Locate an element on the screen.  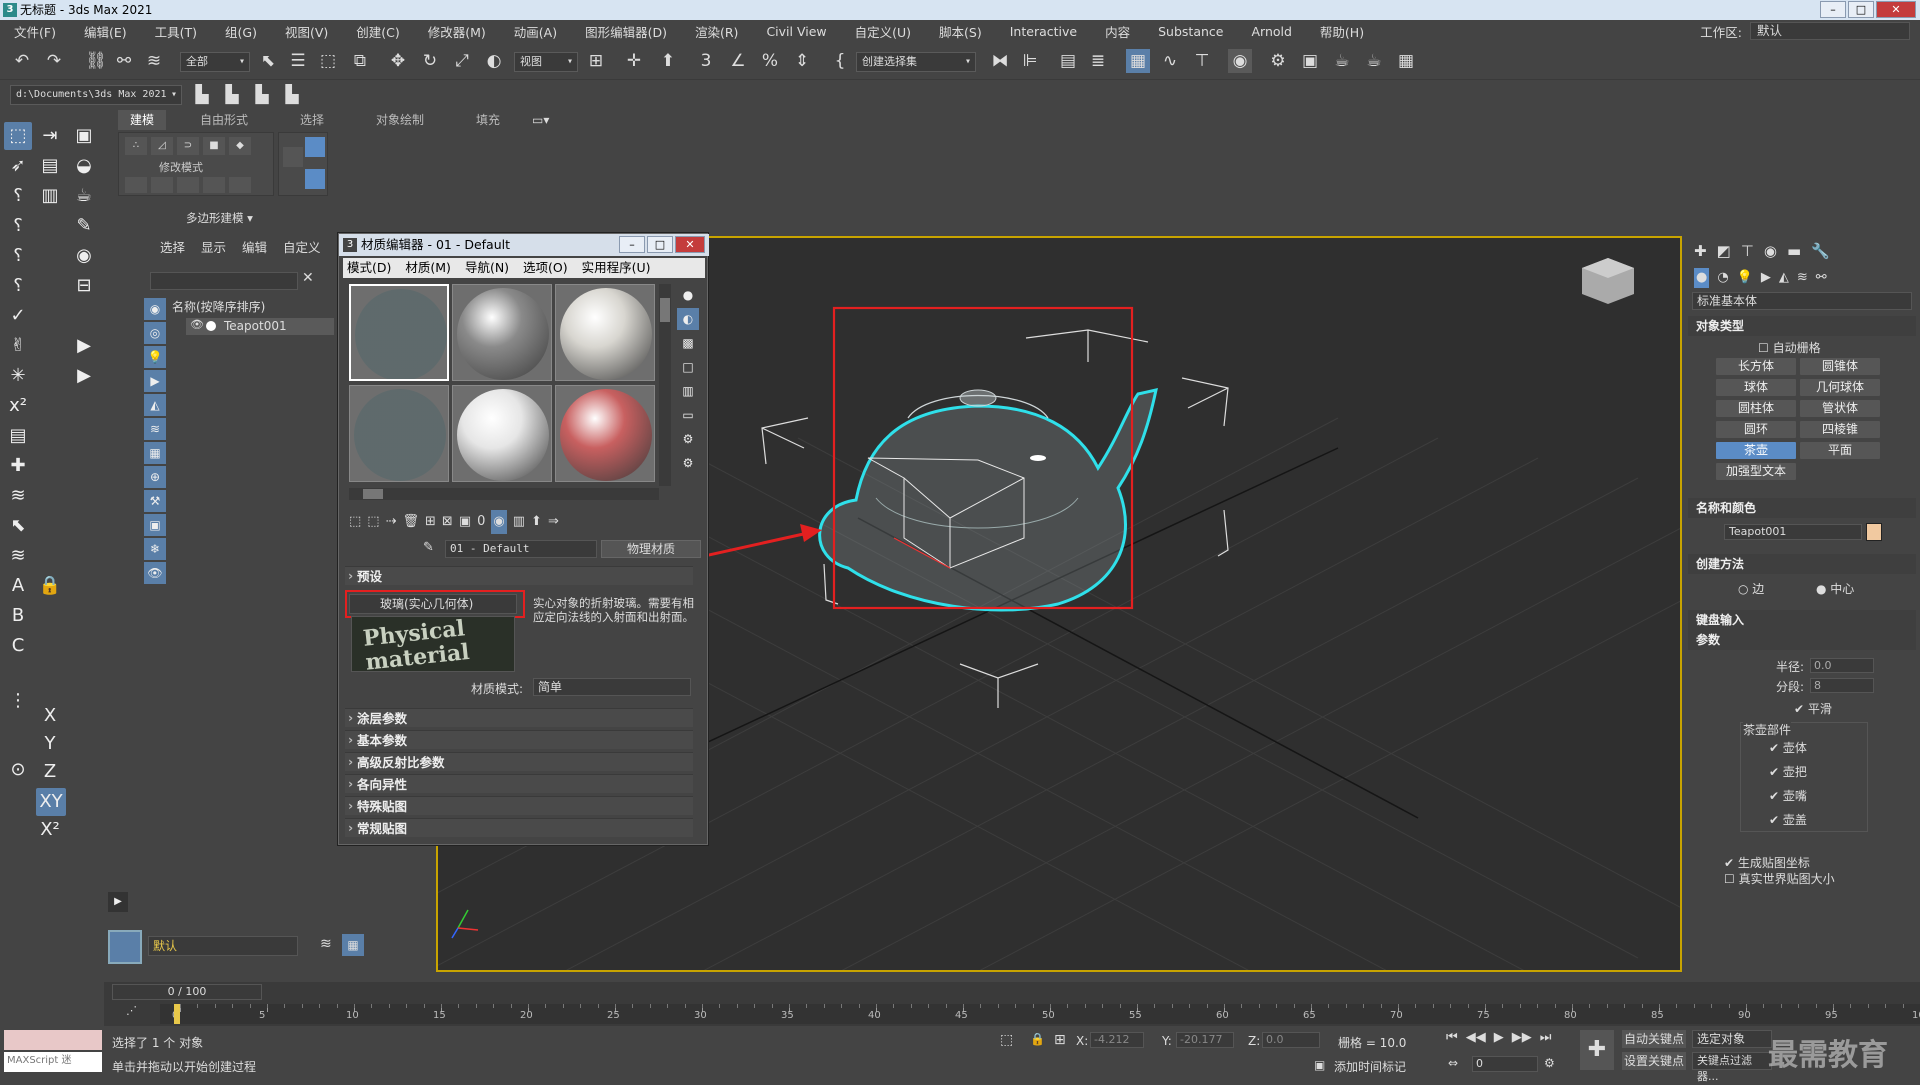
radius-spinner: 0.0 is located at coordinates (1842, 665).